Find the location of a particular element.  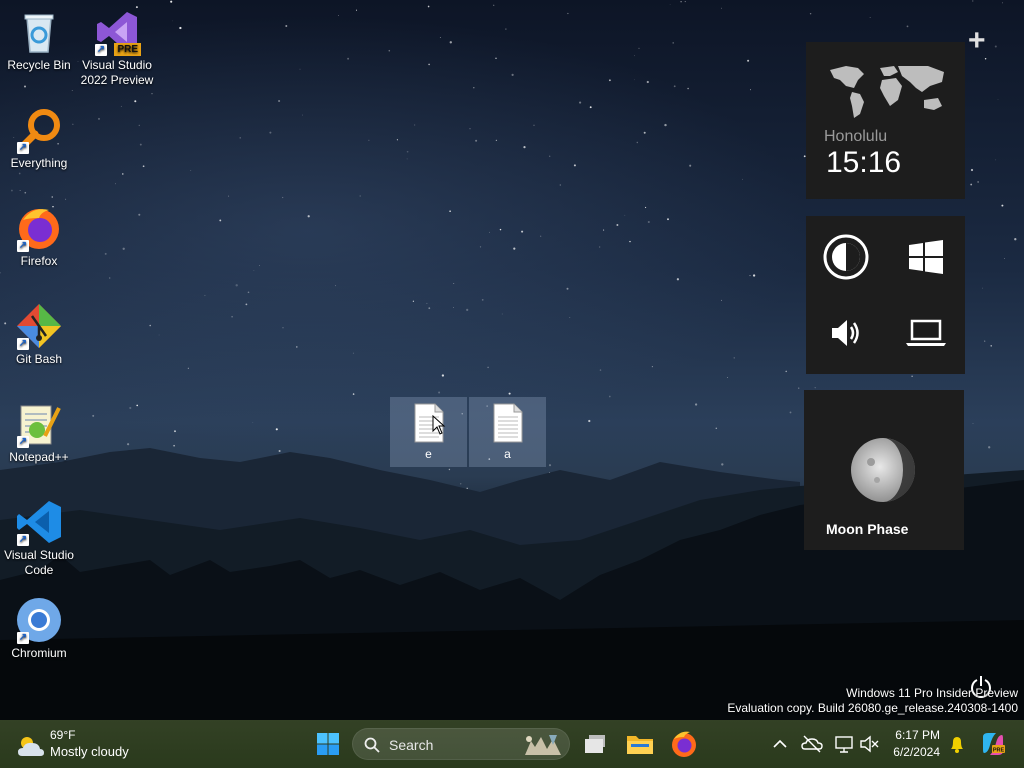

taskbar-clock: 6:17 PM 6/2/2024 is located at coordinates (910, 744).